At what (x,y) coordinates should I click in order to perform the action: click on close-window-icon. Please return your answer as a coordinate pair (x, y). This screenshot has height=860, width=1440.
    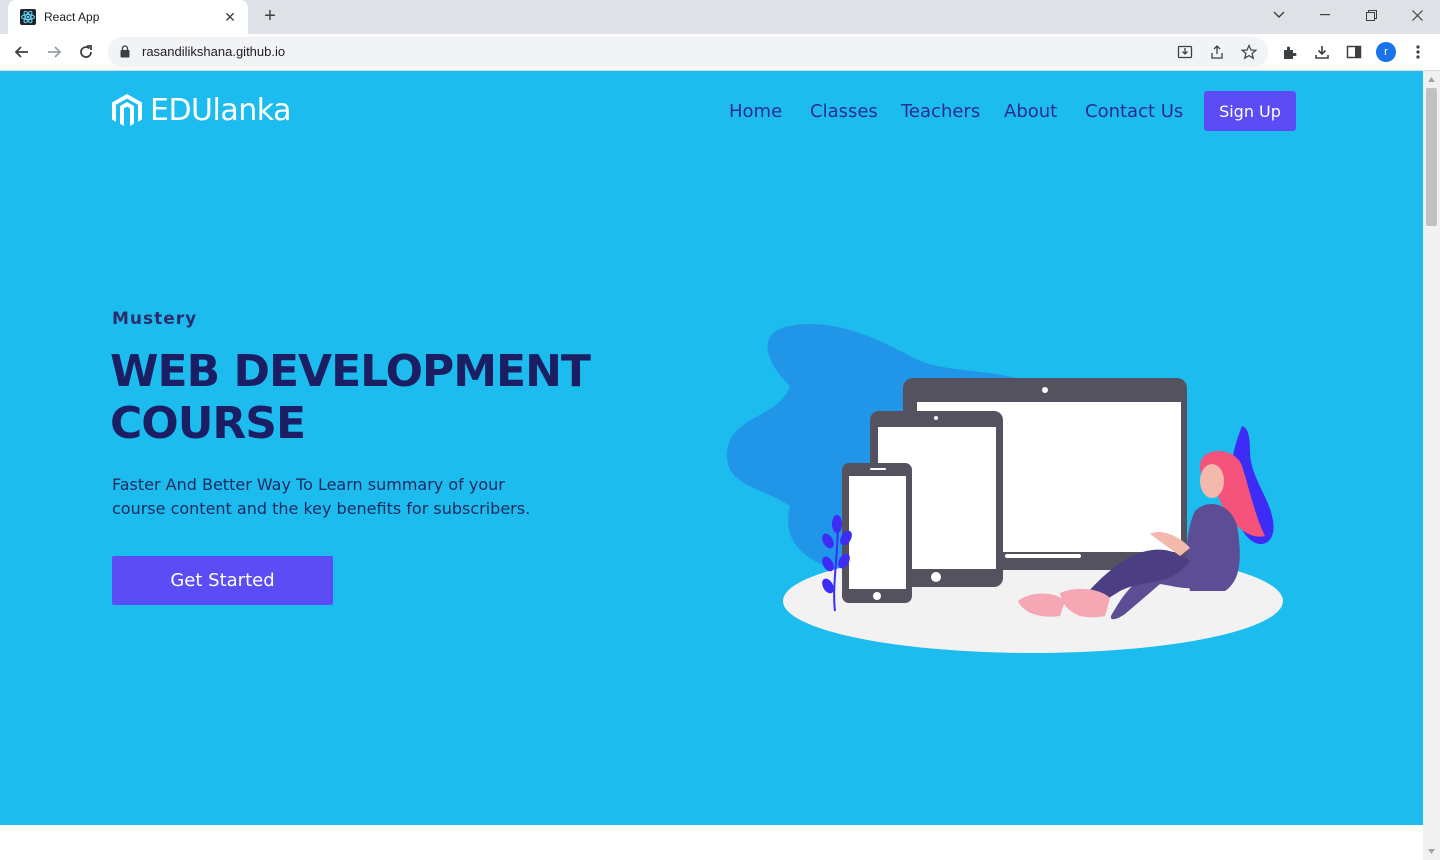
    Looking at the image, I should click on (1417, 15).